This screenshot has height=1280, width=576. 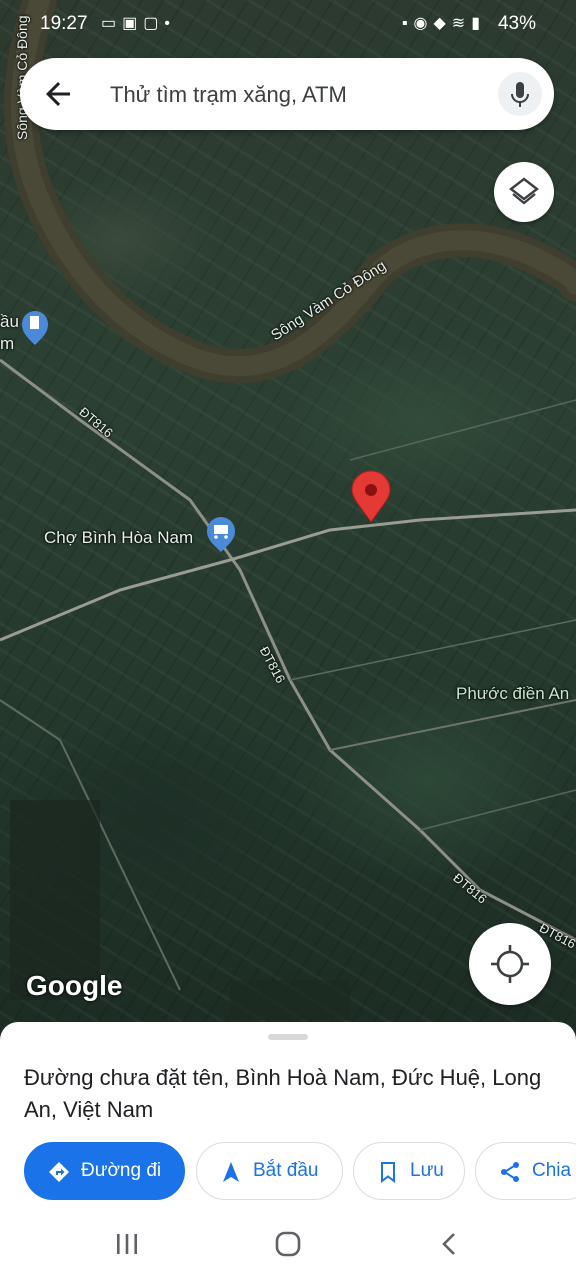 I want to click on share-icon, so click(x=510, y=1172).